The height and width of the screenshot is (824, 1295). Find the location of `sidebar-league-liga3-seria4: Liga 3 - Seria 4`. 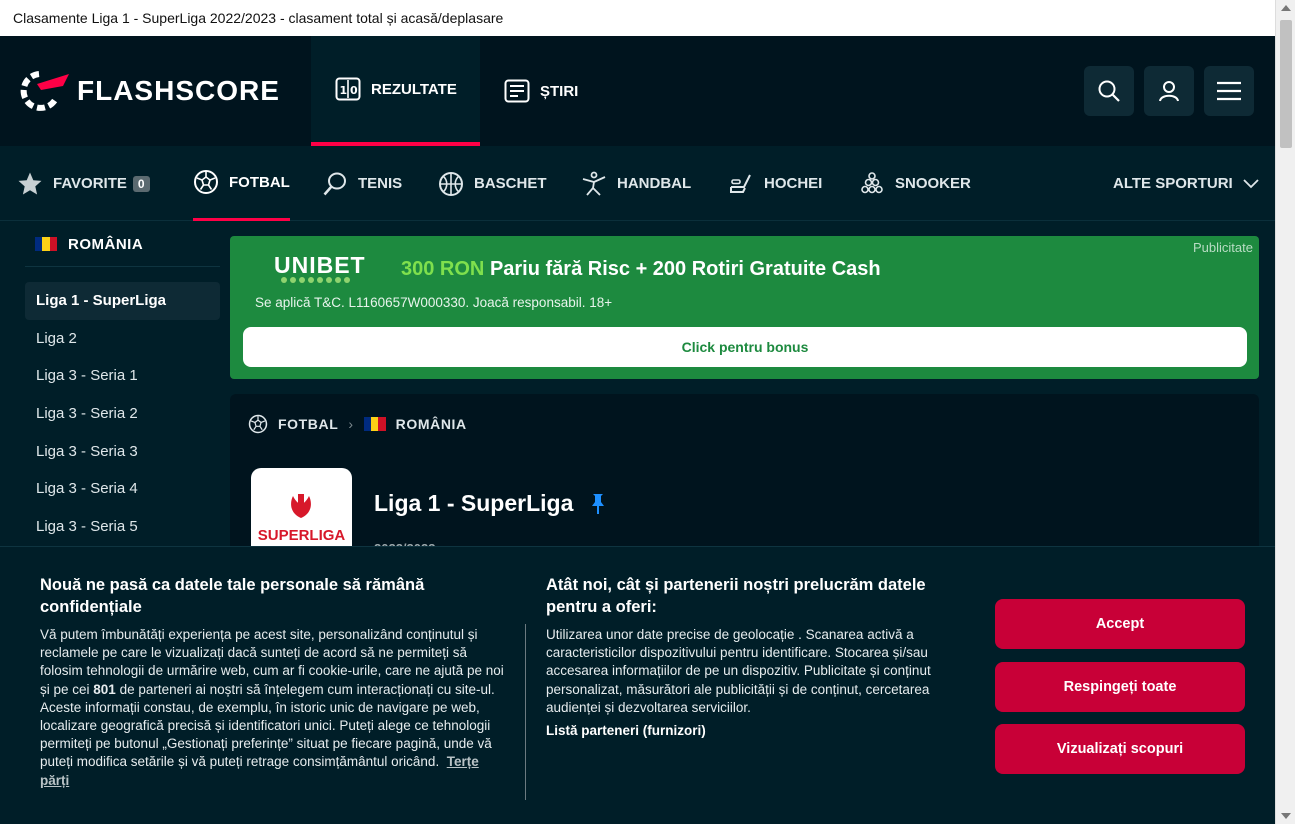

sidebar-league-liga3-seria4: Liga 3 - Seria 4 is located at coordinates (122, 489).